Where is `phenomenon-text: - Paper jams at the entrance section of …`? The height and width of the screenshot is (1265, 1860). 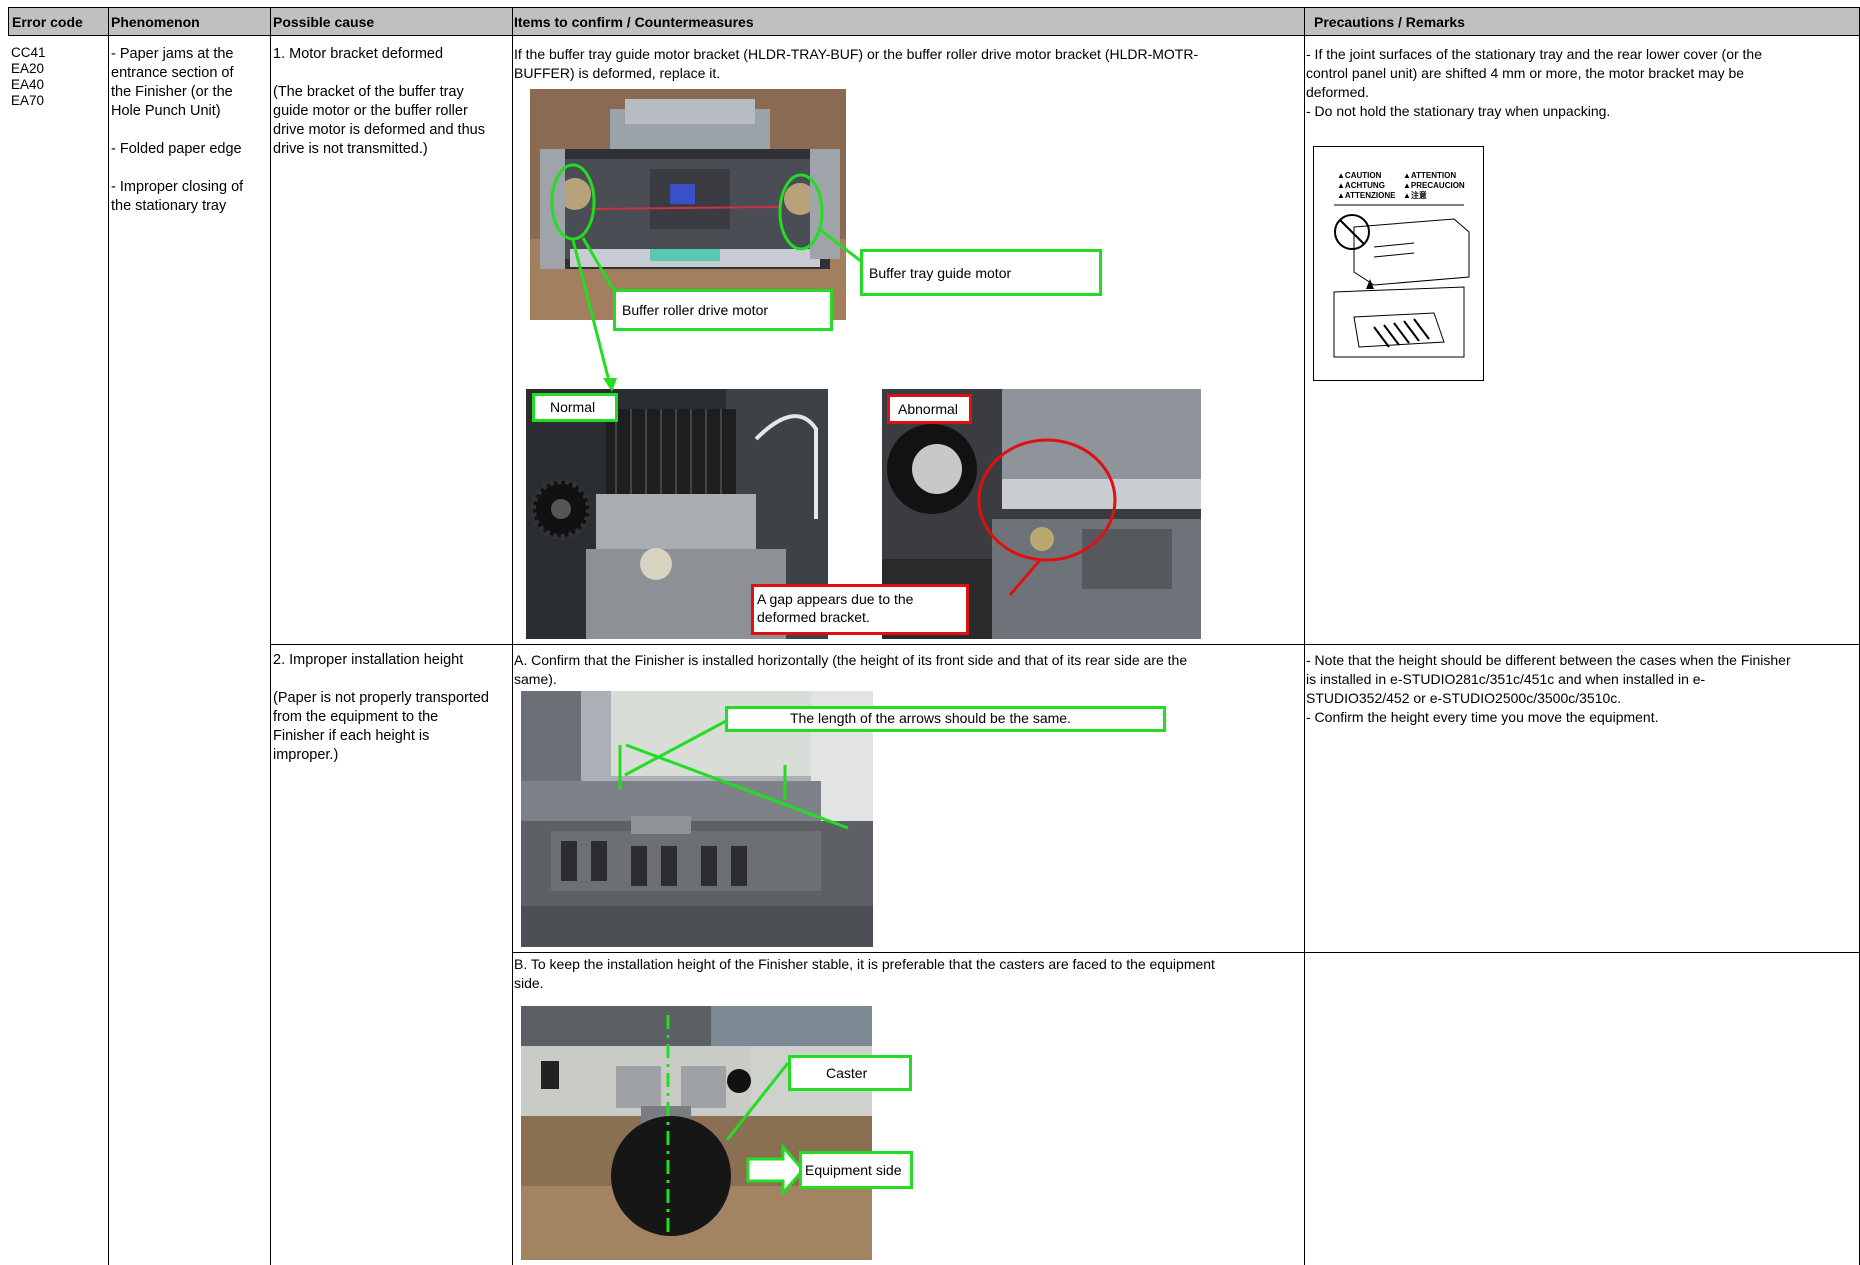
phenomenon-text: - Paper jams at the entrance section of … is located at coordinates (177, 130).